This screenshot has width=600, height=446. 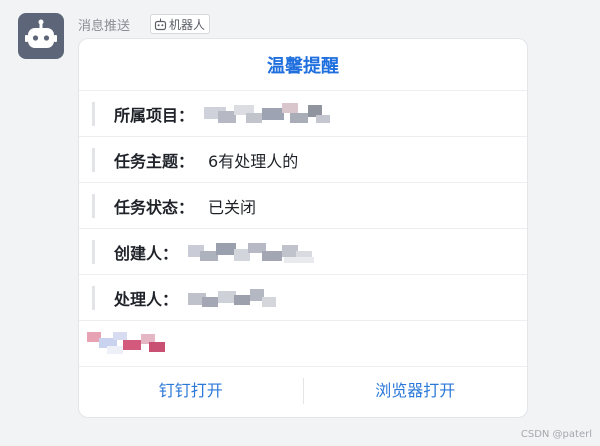 I want to click on card-actions: 钉钉打开 浏览器打开, so click(x=303, y=391).